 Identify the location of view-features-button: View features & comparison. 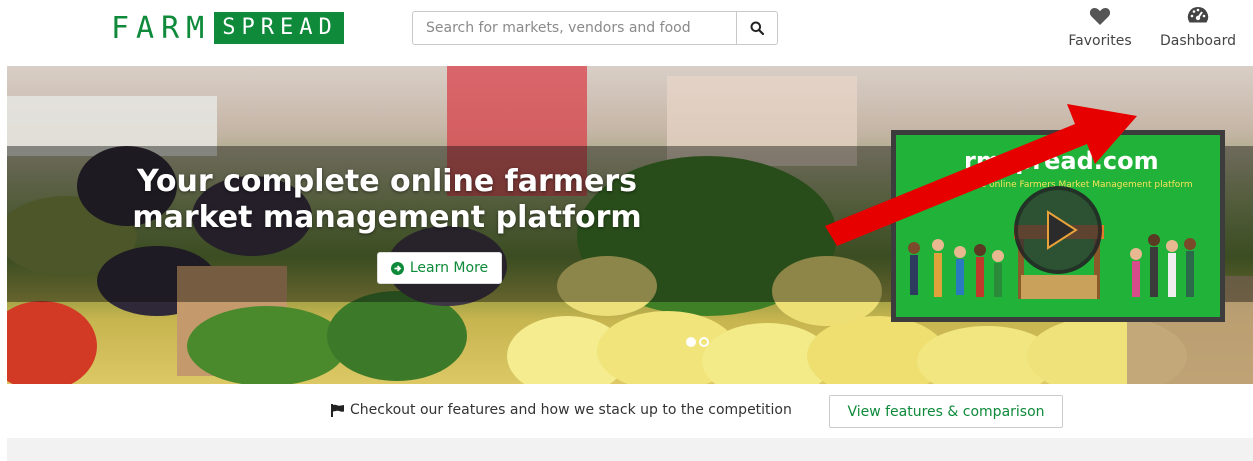
(946, 411).